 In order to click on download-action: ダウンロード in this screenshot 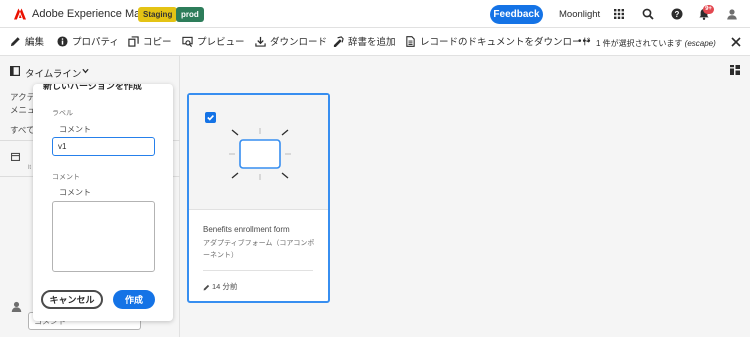, I will do `click(291, 42)`.